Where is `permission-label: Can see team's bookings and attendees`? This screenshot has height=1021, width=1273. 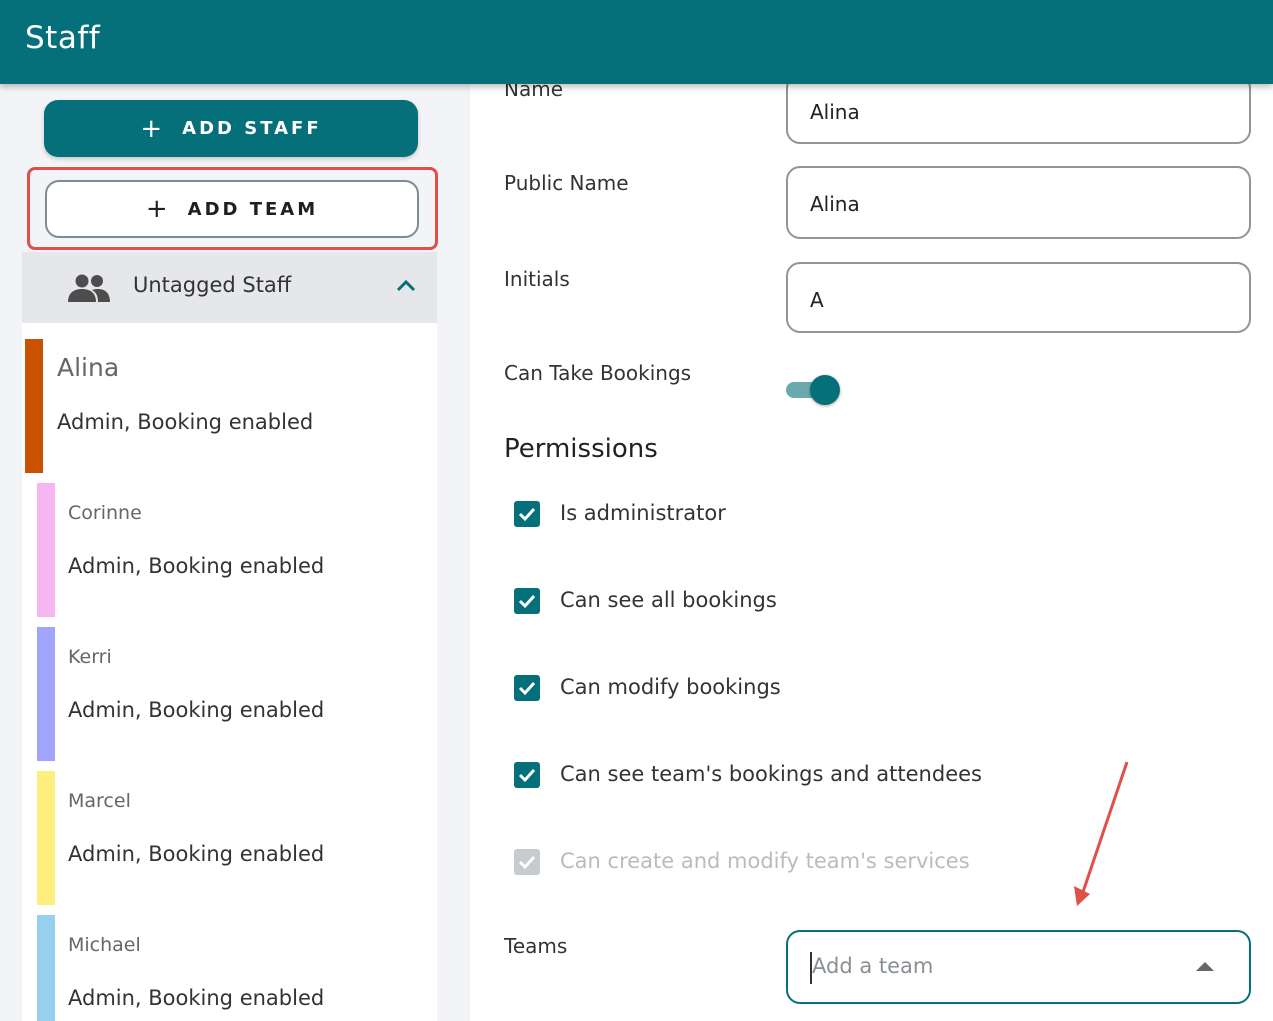
permission-label: Can see team's bookings and attendees is located at coordinates (771, 774).